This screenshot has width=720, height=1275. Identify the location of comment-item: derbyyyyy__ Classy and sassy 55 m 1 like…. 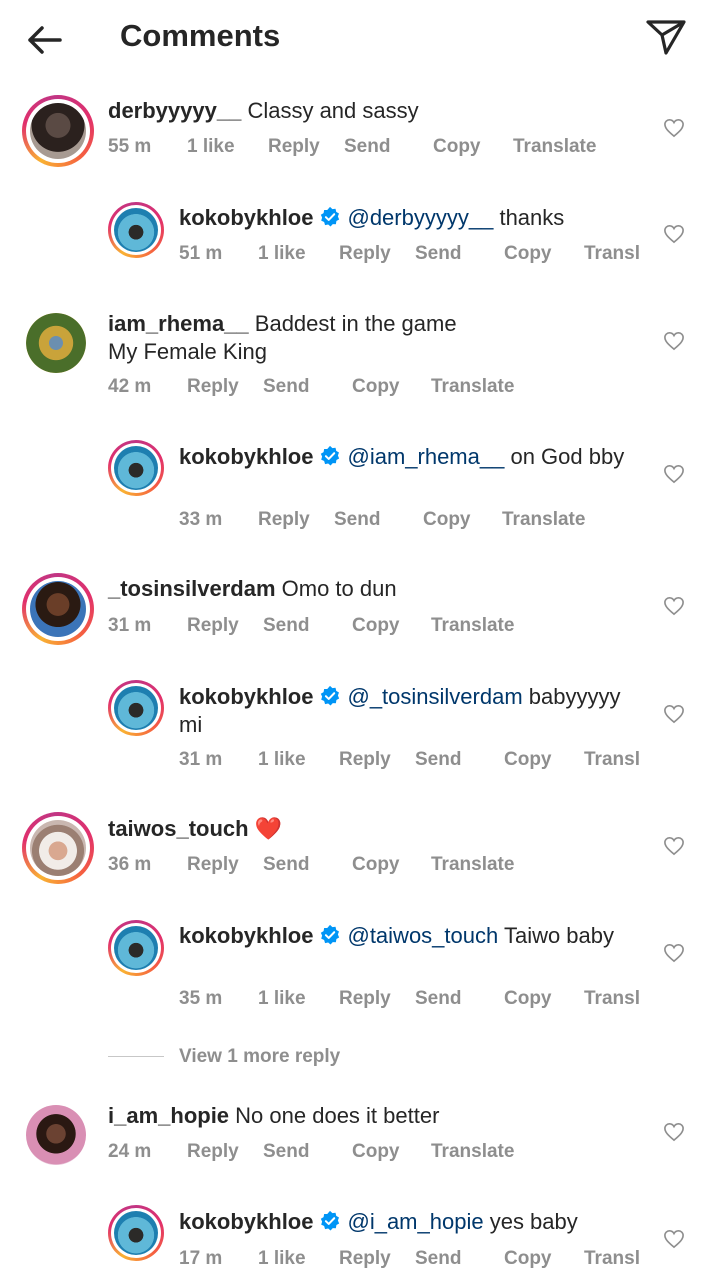
(360, 135).